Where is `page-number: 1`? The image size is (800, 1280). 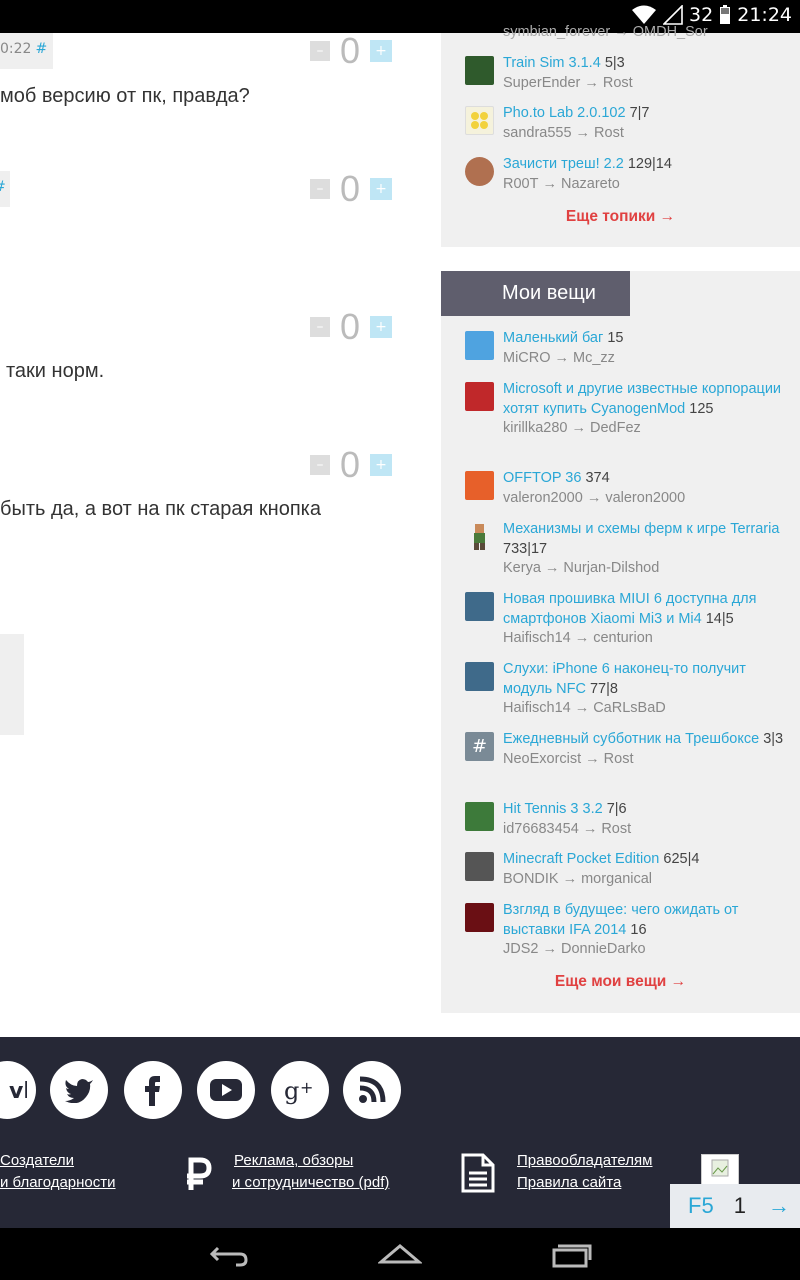
page-number: 1 is located at coordinates (739, 1205).